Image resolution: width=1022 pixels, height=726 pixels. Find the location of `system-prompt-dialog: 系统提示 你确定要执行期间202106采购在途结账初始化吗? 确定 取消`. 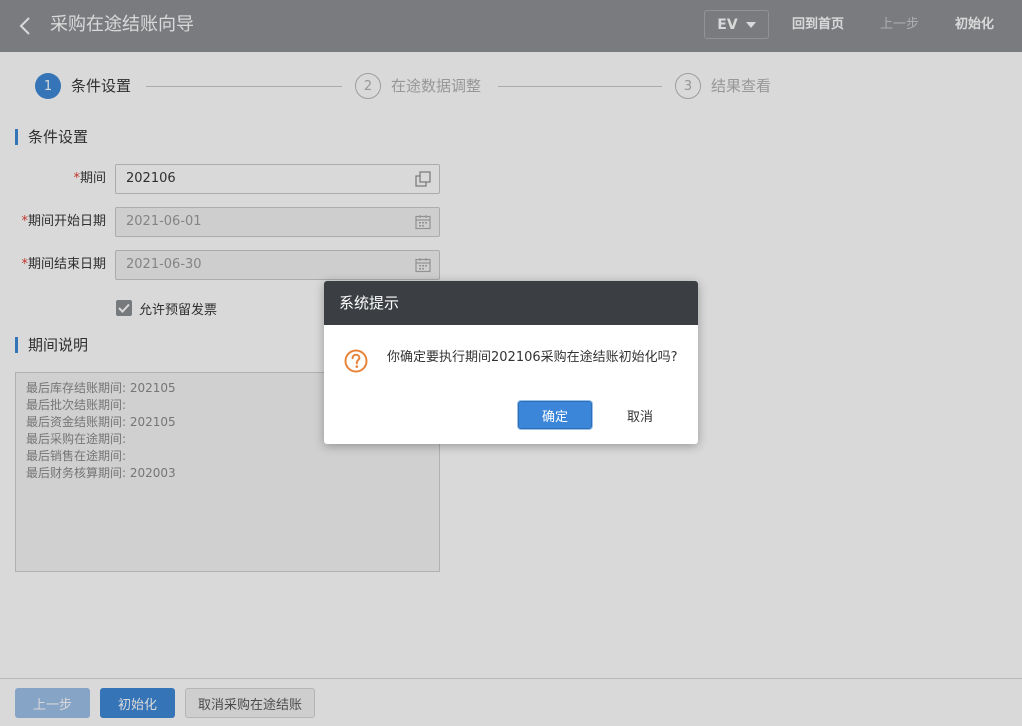

system-prompt-dialog: 系统提示 你确定要执行期间202106采购在途结账初始化吗? 确定 取消 is located at coordinates (511, 362).